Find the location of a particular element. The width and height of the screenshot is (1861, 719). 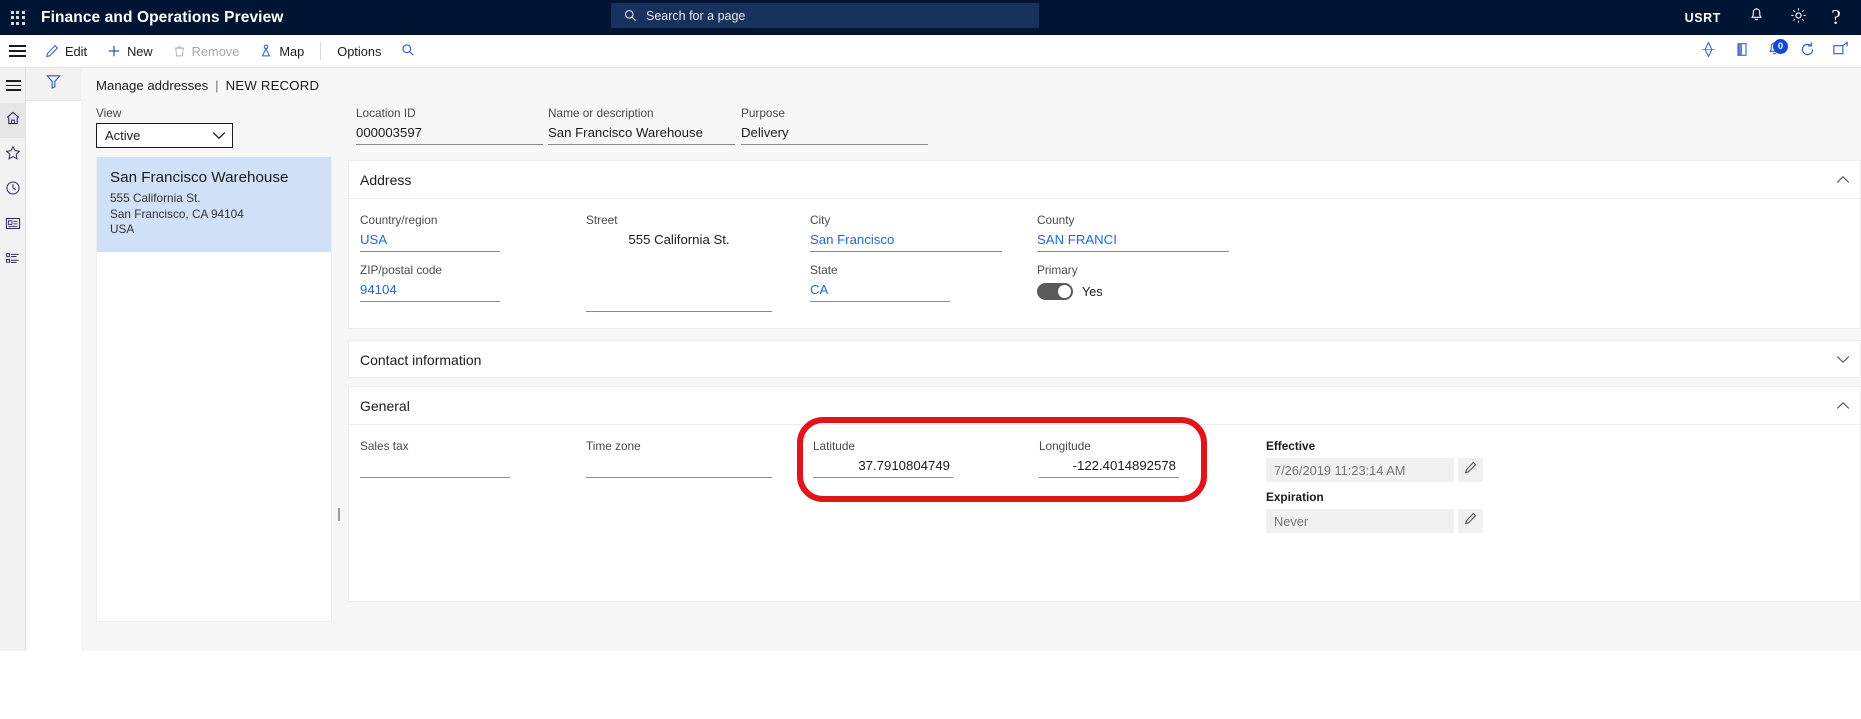

notification-badge-count: 0 is located at coordinates (1780, 46).